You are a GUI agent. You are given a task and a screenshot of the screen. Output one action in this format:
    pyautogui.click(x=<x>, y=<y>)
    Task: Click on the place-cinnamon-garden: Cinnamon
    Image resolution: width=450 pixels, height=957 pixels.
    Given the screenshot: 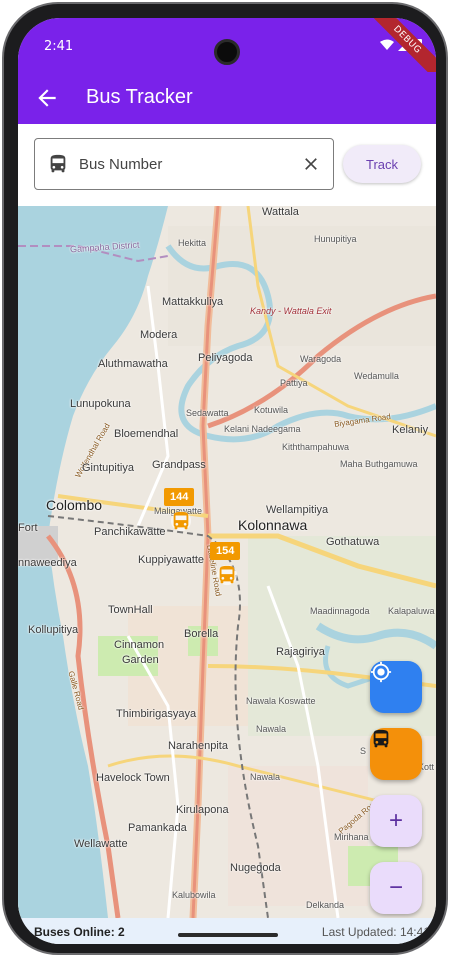 What is the action you would take?
    pyautogui.click(x=139, y=645)
    